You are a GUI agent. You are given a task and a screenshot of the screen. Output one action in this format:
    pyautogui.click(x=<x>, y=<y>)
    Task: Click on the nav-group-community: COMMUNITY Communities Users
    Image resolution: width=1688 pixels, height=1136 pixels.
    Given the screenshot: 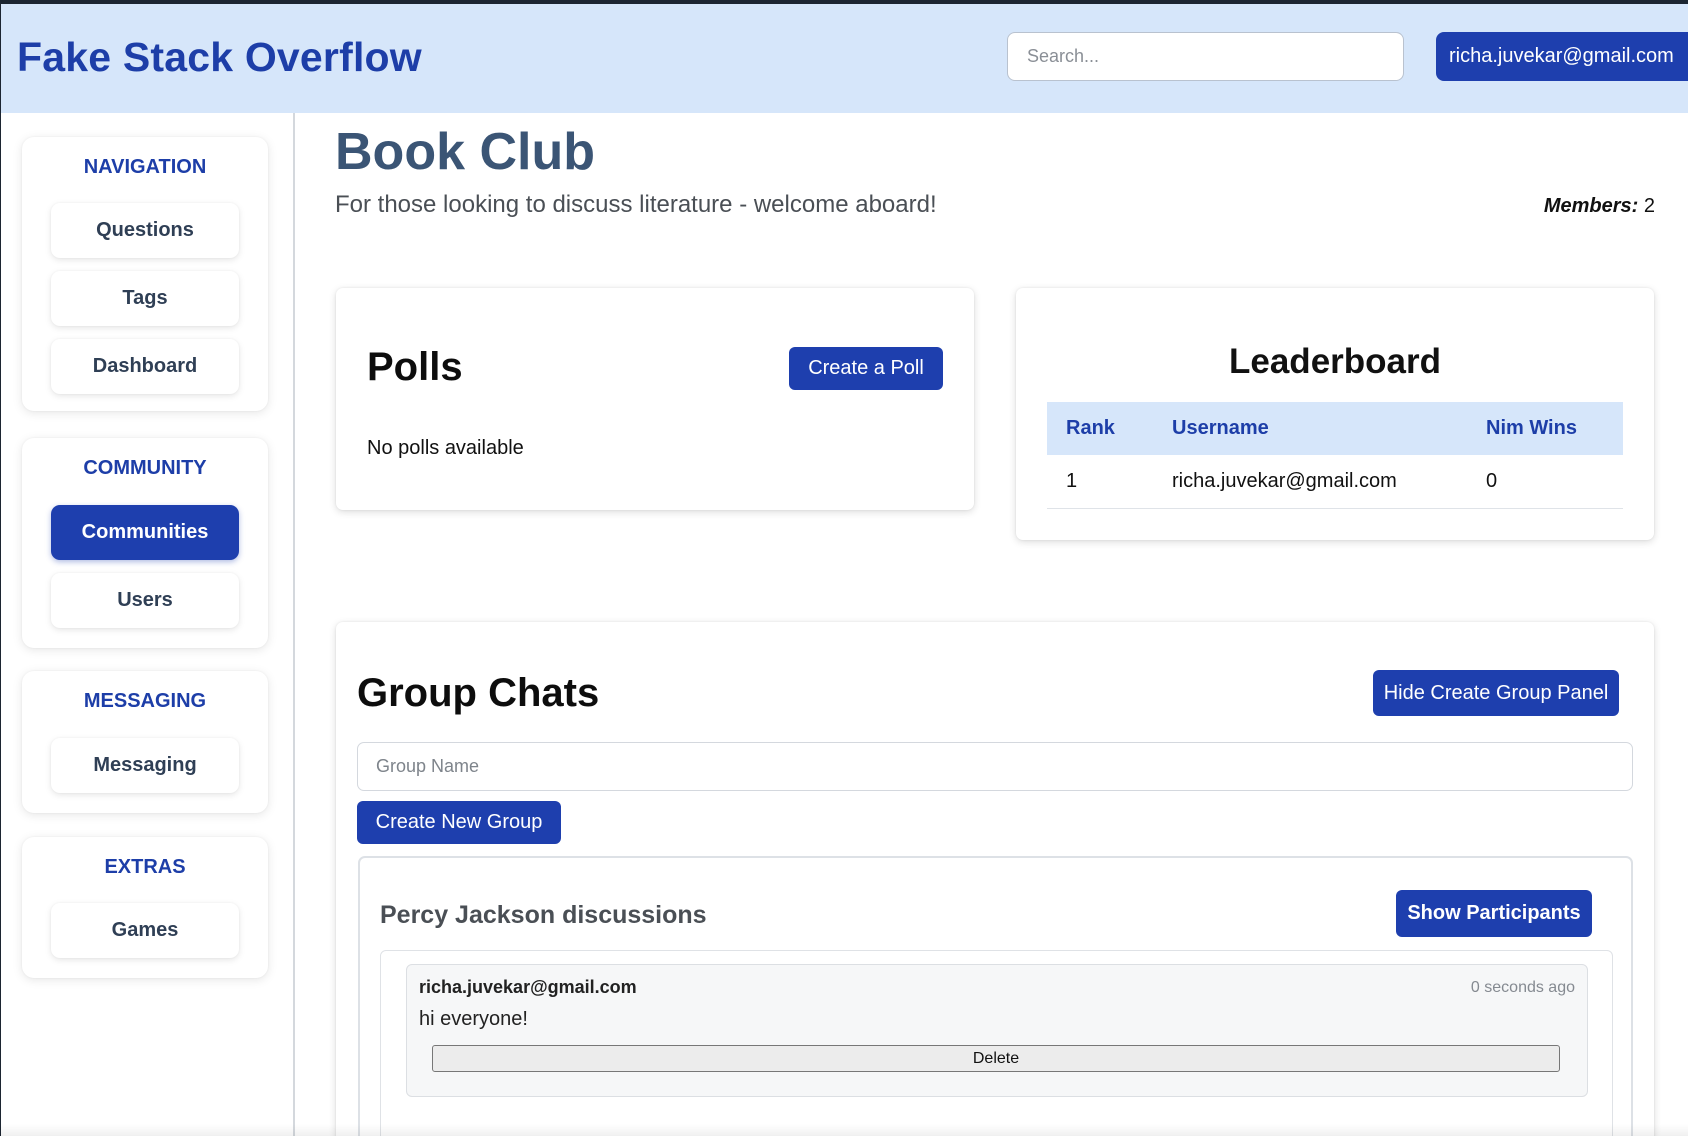 What is the action you would take?
    pyautogui.click(x=145, y=543)
    